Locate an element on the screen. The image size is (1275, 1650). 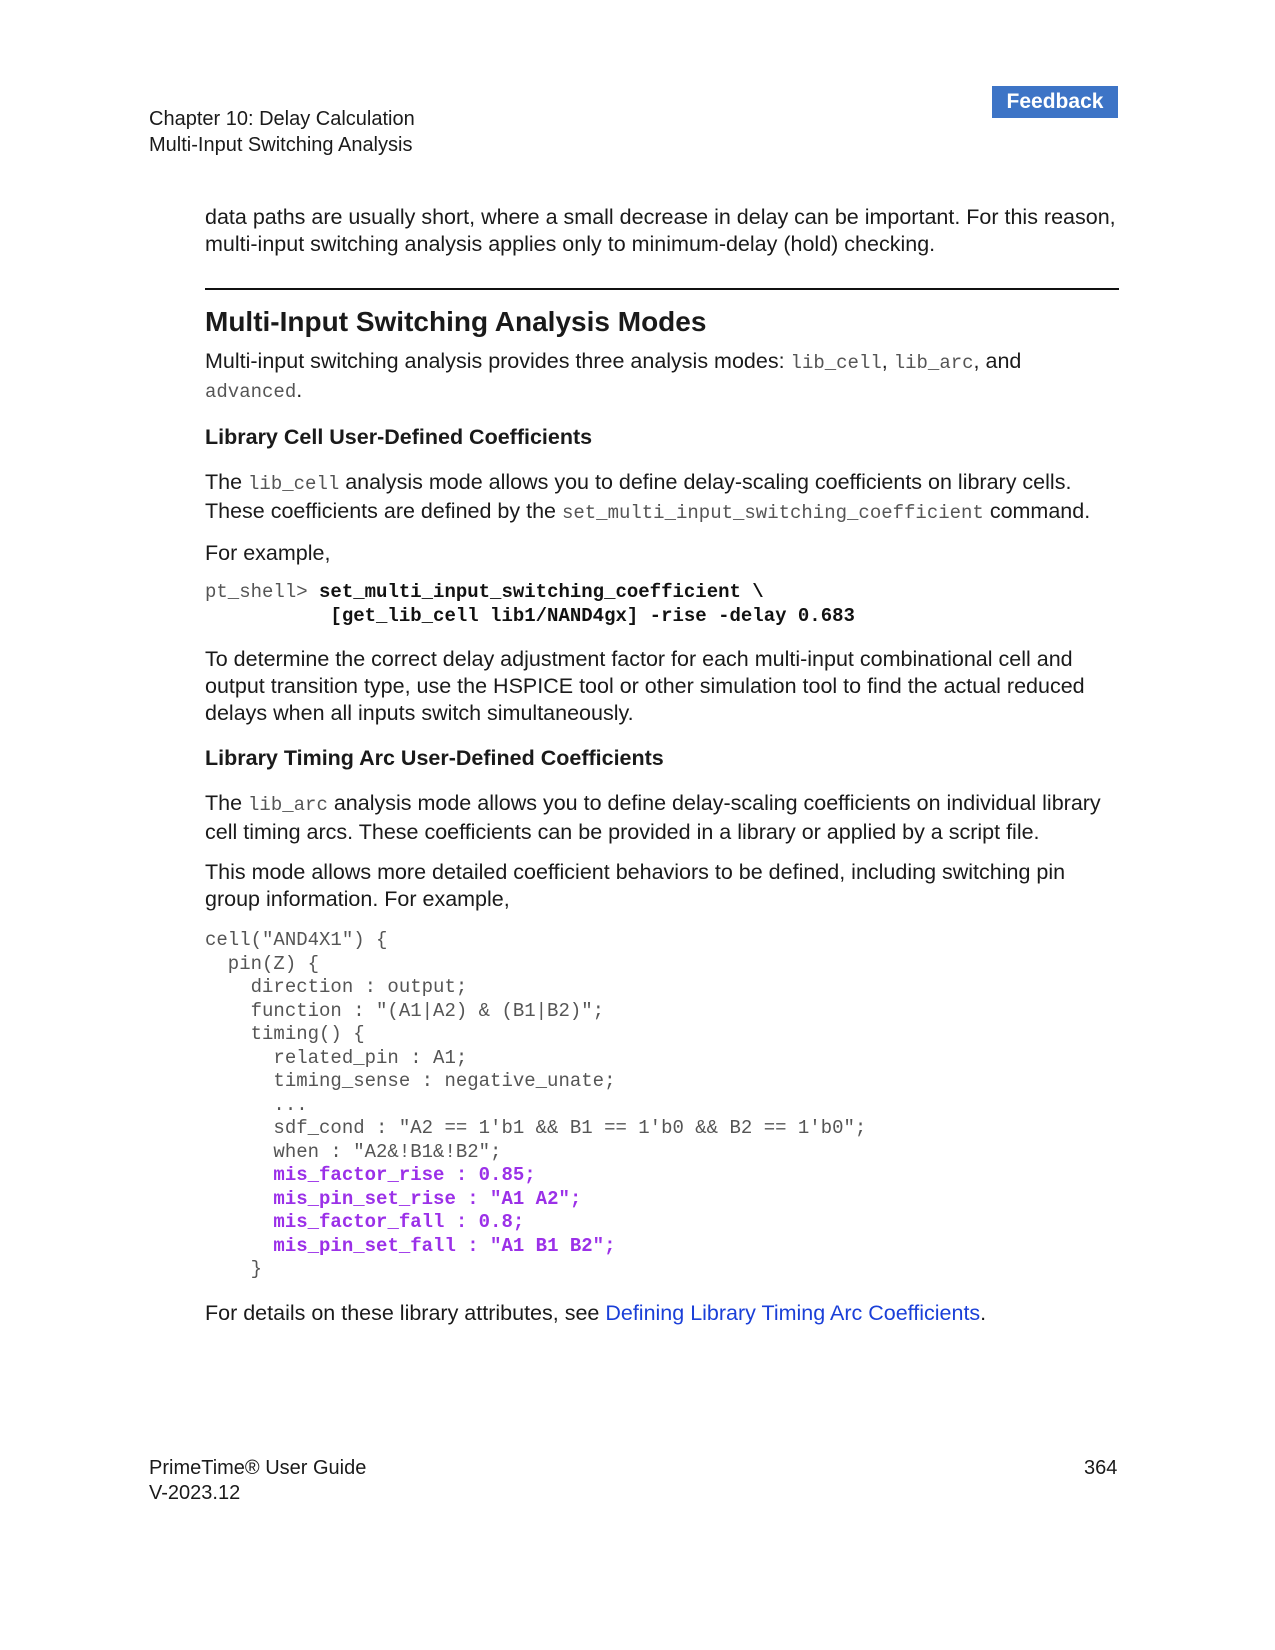
modes-end: . is located at coordinates (299, 390).